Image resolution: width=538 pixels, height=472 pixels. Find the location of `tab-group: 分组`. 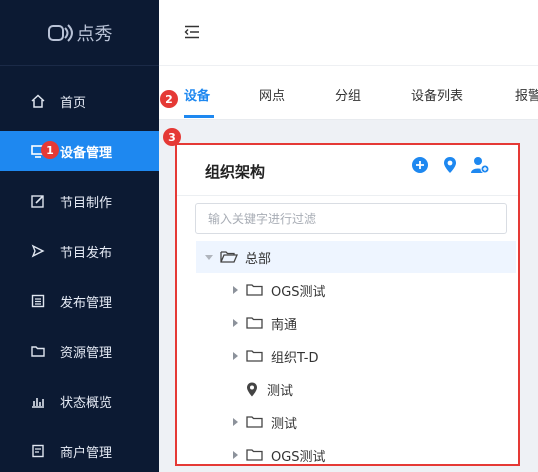

tab-group: 分组 is located at coordinates (348, 93).